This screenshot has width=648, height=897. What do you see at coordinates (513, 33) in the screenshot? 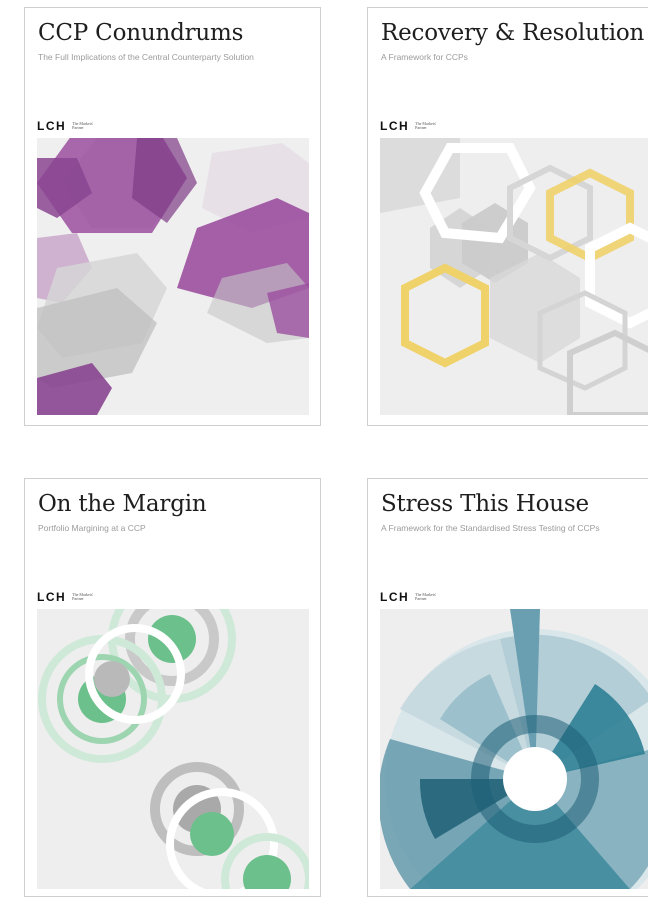
I see `publication-title: Recovery & Resolution` at bounding box center [513, 33].